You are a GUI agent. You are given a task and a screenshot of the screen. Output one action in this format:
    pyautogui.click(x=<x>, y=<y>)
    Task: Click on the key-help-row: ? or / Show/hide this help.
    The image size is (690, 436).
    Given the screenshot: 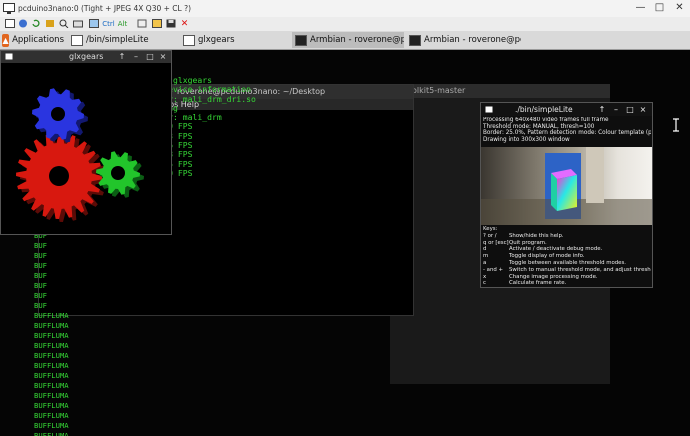 What is the action you would take?
    pyautogui.click(x=567, y=236)
    